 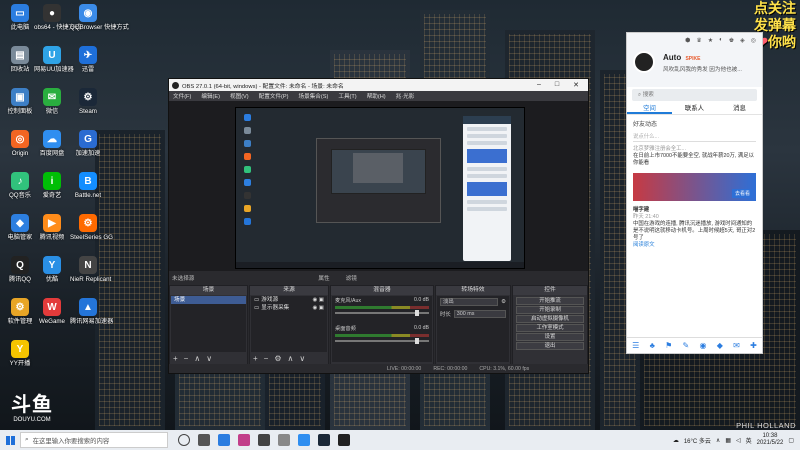 What do you see at coordinates (344, 440) in the screenshot?
I see `obs-icon` at bounding box center [344, 440].